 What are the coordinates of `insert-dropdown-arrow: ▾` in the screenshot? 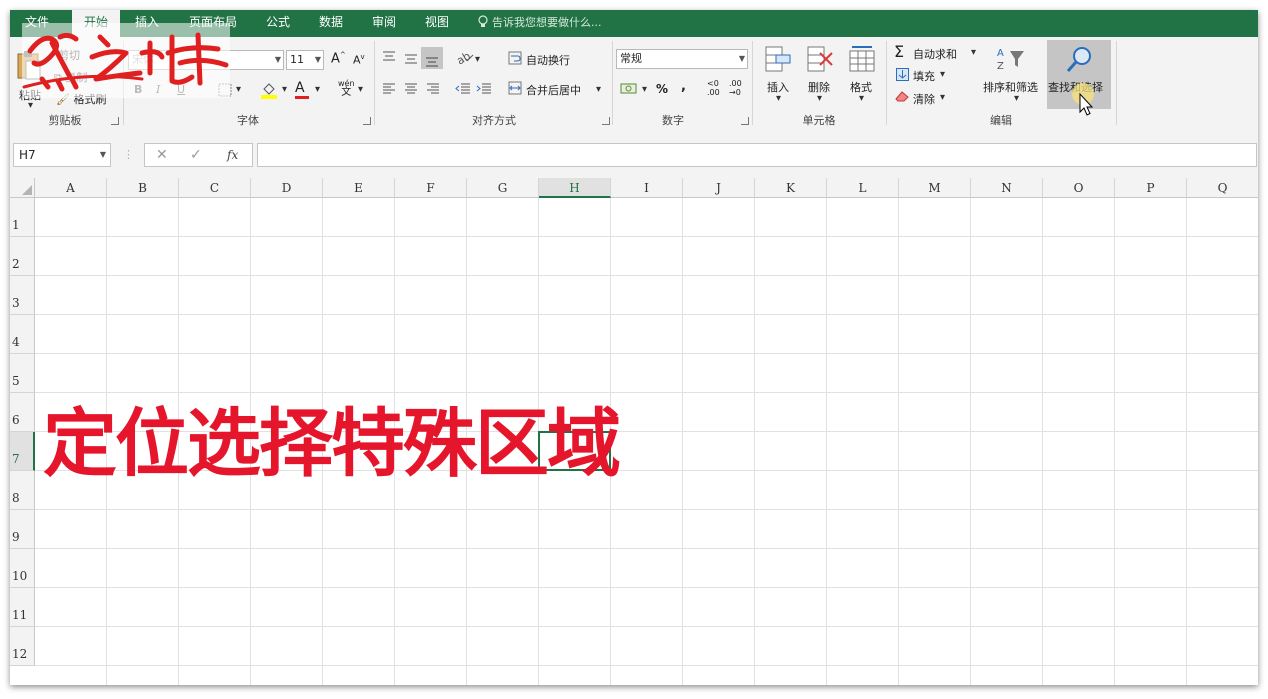 It's located at (778, 98).